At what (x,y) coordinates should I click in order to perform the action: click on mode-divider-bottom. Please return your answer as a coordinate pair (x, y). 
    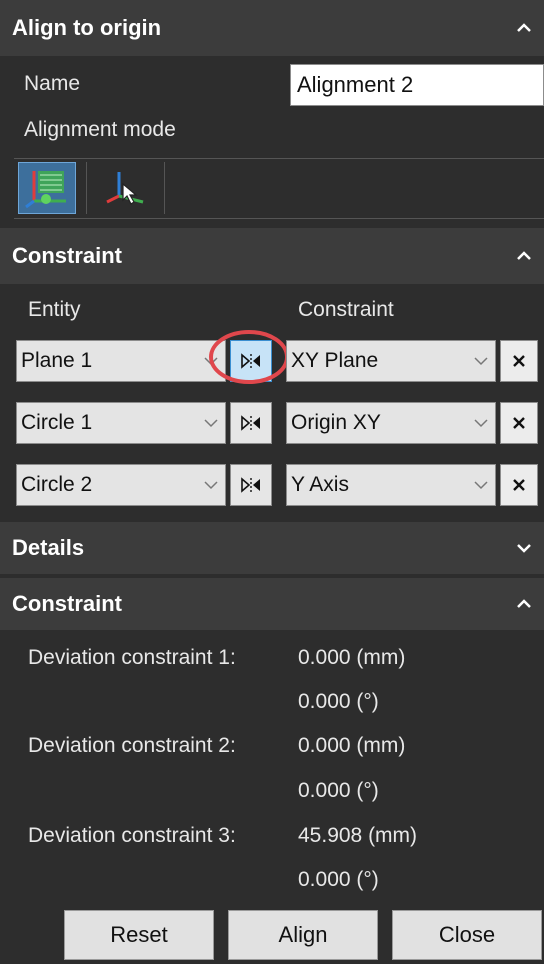
    Looking at the image, I should click on (279, 218).